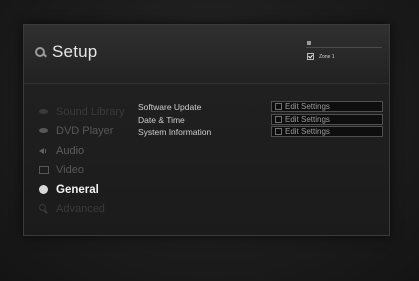  I want to click on zone-indicator-icon, so click(309, 43).